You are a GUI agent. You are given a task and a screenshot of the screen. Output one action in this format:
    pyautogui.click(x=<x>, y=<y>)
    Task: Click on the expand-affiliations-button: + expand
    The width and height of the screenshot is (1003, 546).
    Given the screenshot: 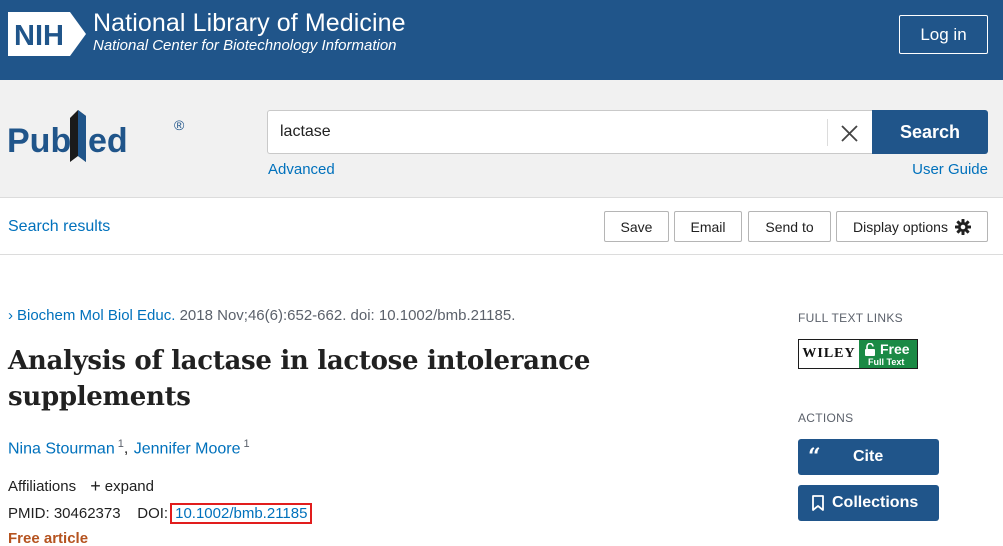 What is the action you would take?
    pyautogui.click(x=122, y=486)
    